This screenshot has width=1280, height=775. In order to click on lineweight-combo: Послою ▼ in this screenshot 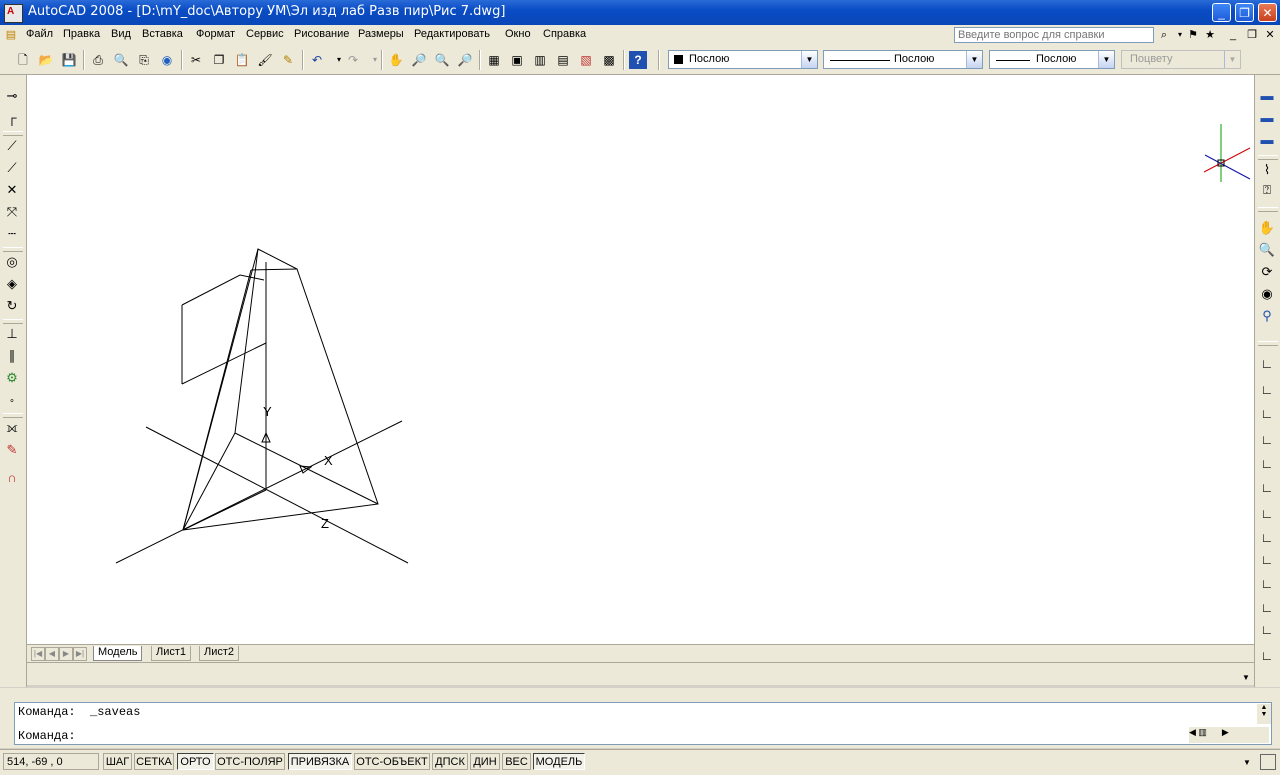, I will do `click(1052, 59)`.